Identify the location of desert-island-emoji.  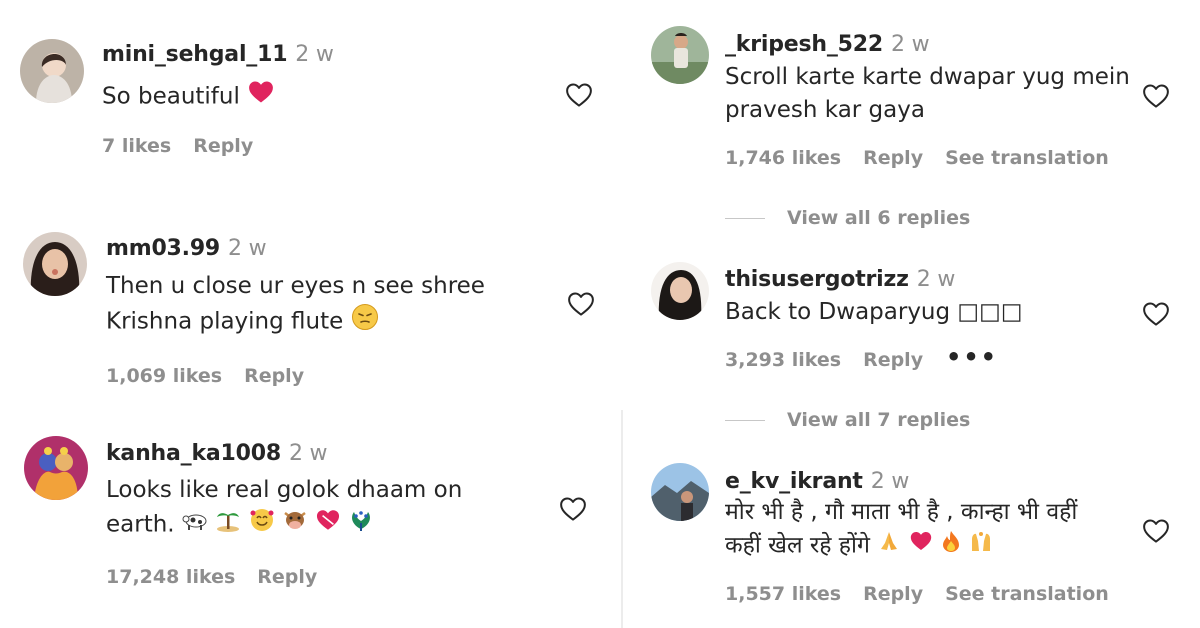
(228, 525).